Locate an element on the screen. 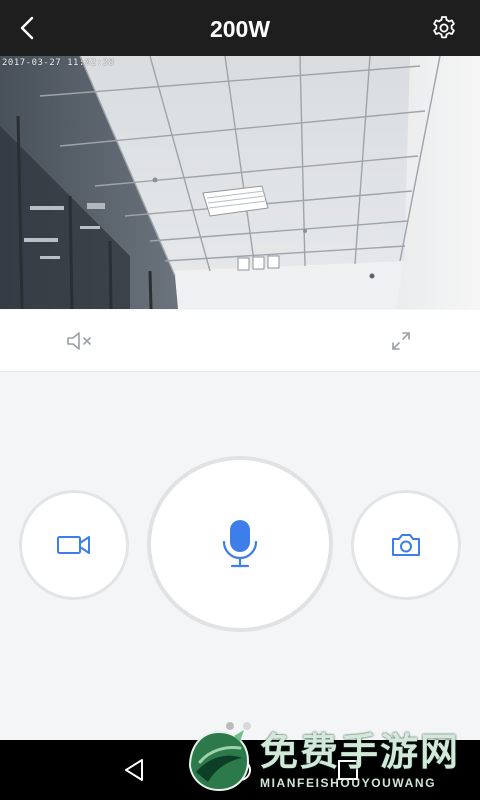 The height and width of the screenshot is (800, 480). record-button is located at coordinates (74, 545).